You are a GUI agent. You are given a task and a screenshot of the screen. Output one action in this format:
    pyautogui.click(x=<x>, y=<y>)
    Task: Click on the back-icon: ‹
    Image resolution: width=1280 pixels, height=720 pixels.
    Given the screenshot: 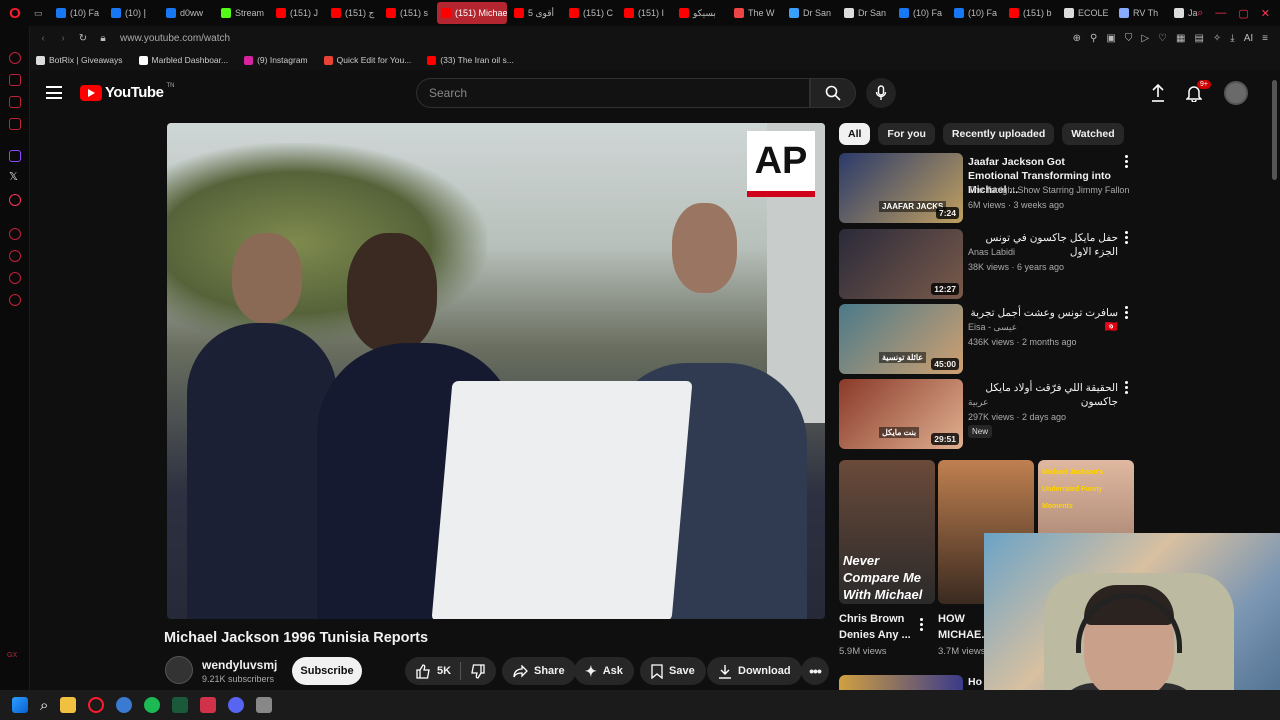 What is the action you would take?
    pyautogui.click(x=43, y=38)
    